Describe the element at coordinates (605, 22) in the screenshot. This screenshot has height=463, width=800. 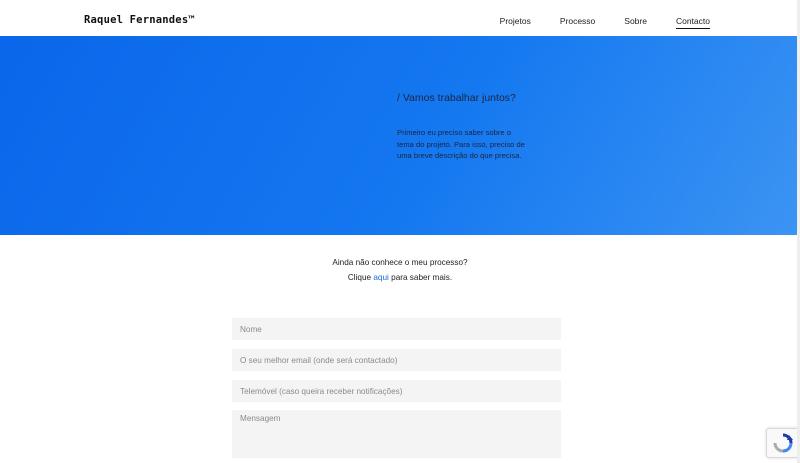
I see `main-nav: Projetos Processo Sobre Contacto` at that location.